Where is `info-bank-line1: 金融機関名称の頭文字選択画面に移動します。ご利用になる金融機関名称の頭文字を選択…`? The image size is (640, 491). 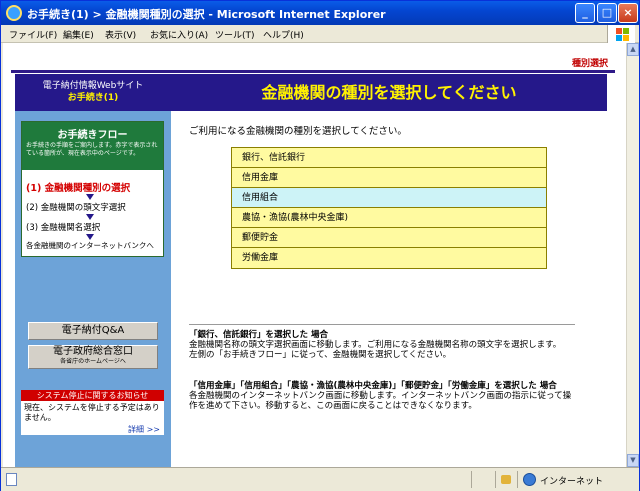
info-bank-line1: 金融機関名称の頭文字選択画面に移動します。ご利用になる金融機関名称の頭文字を選択… is located at coordinates (375, 345).